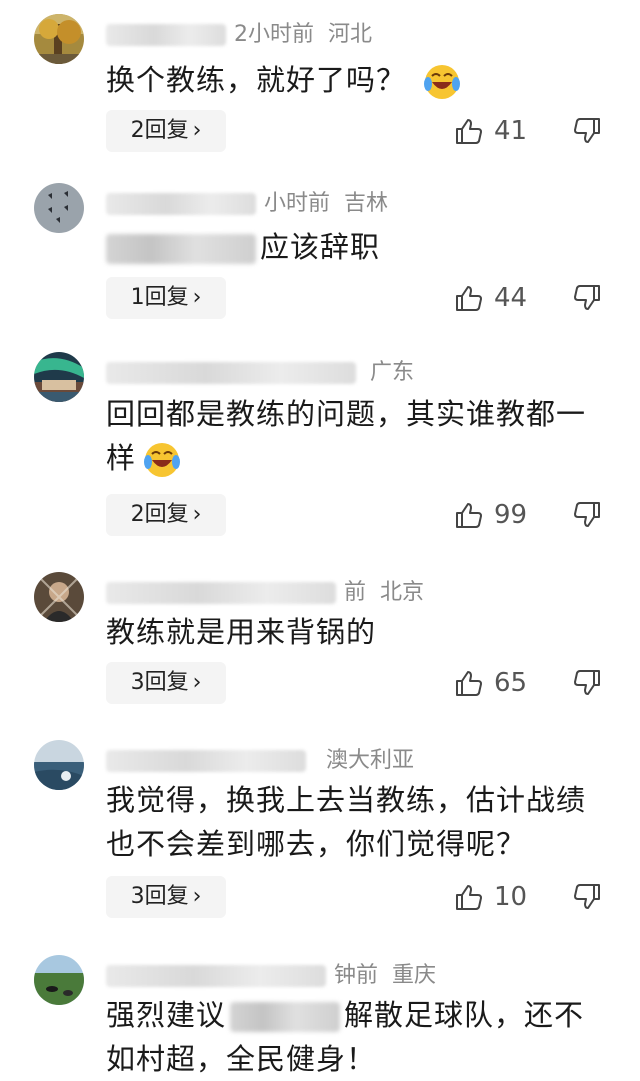 This screenshot has height=1081, width=640. Describe the element at coordinates (366, 203) in the screenshot. I see `comment-region: 吉林` at that location.